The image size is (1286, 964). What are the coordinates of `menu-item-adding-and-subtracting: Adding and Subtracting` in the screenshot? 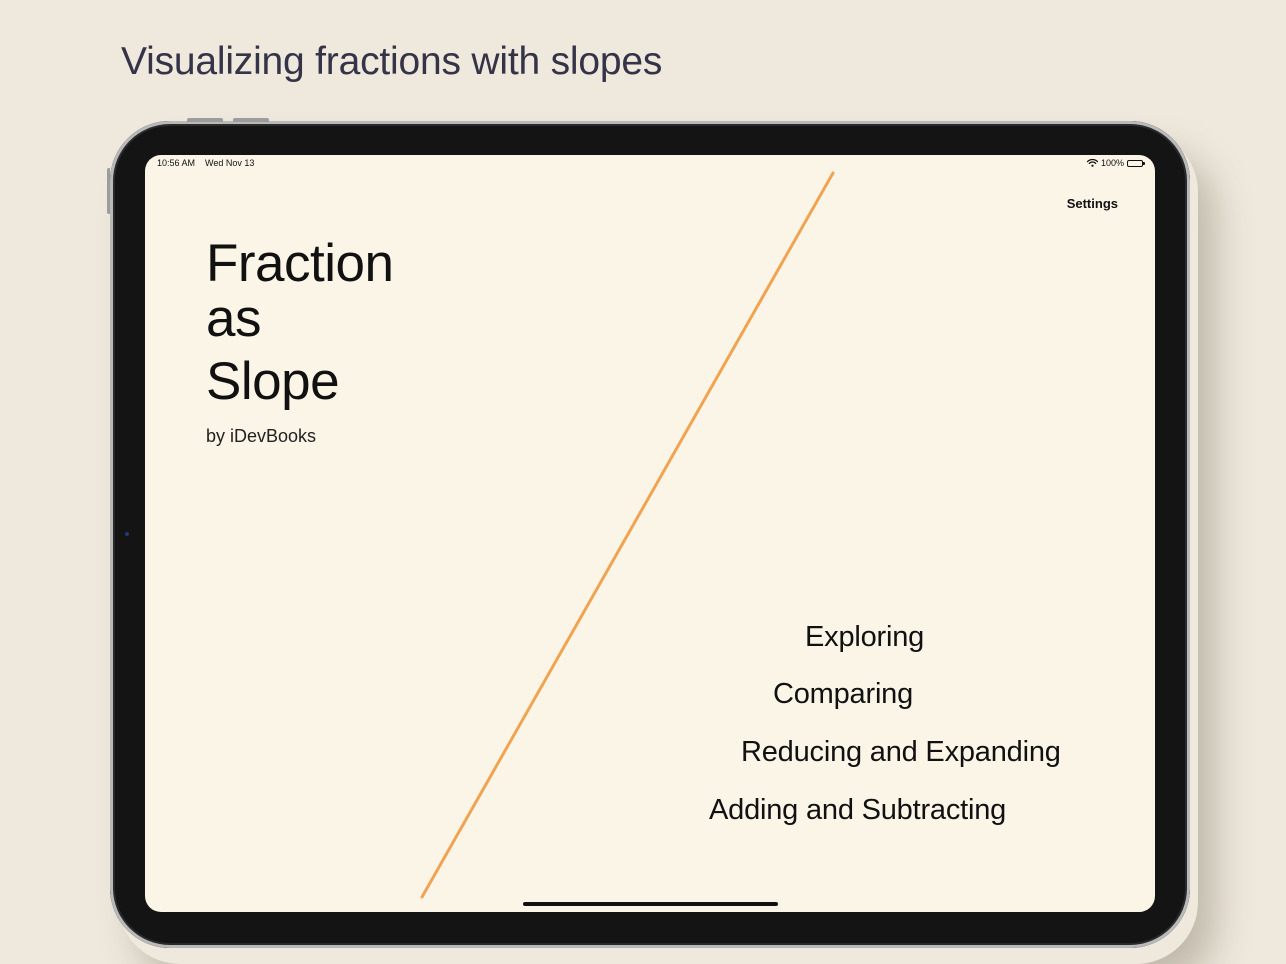 It's located at (857, 810).